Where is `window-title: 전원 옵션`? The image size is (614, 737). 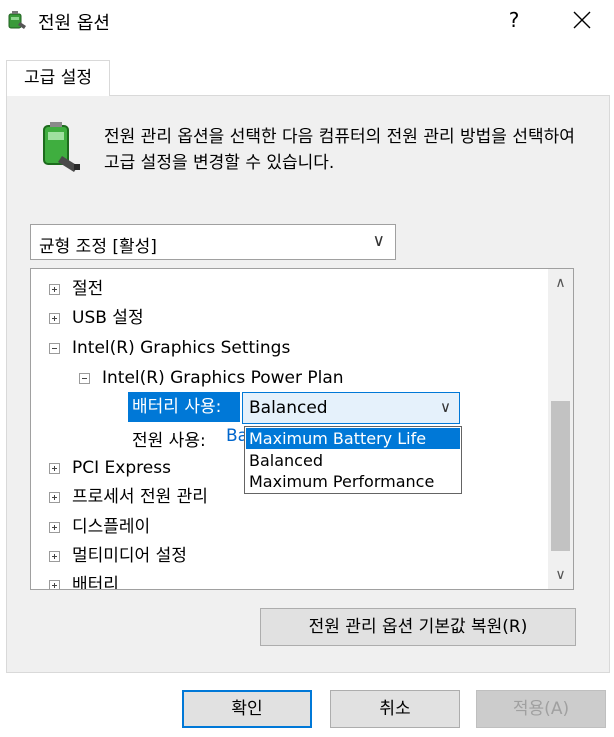
window-title: 전원 옵션 is located at coordinates (74, 23).